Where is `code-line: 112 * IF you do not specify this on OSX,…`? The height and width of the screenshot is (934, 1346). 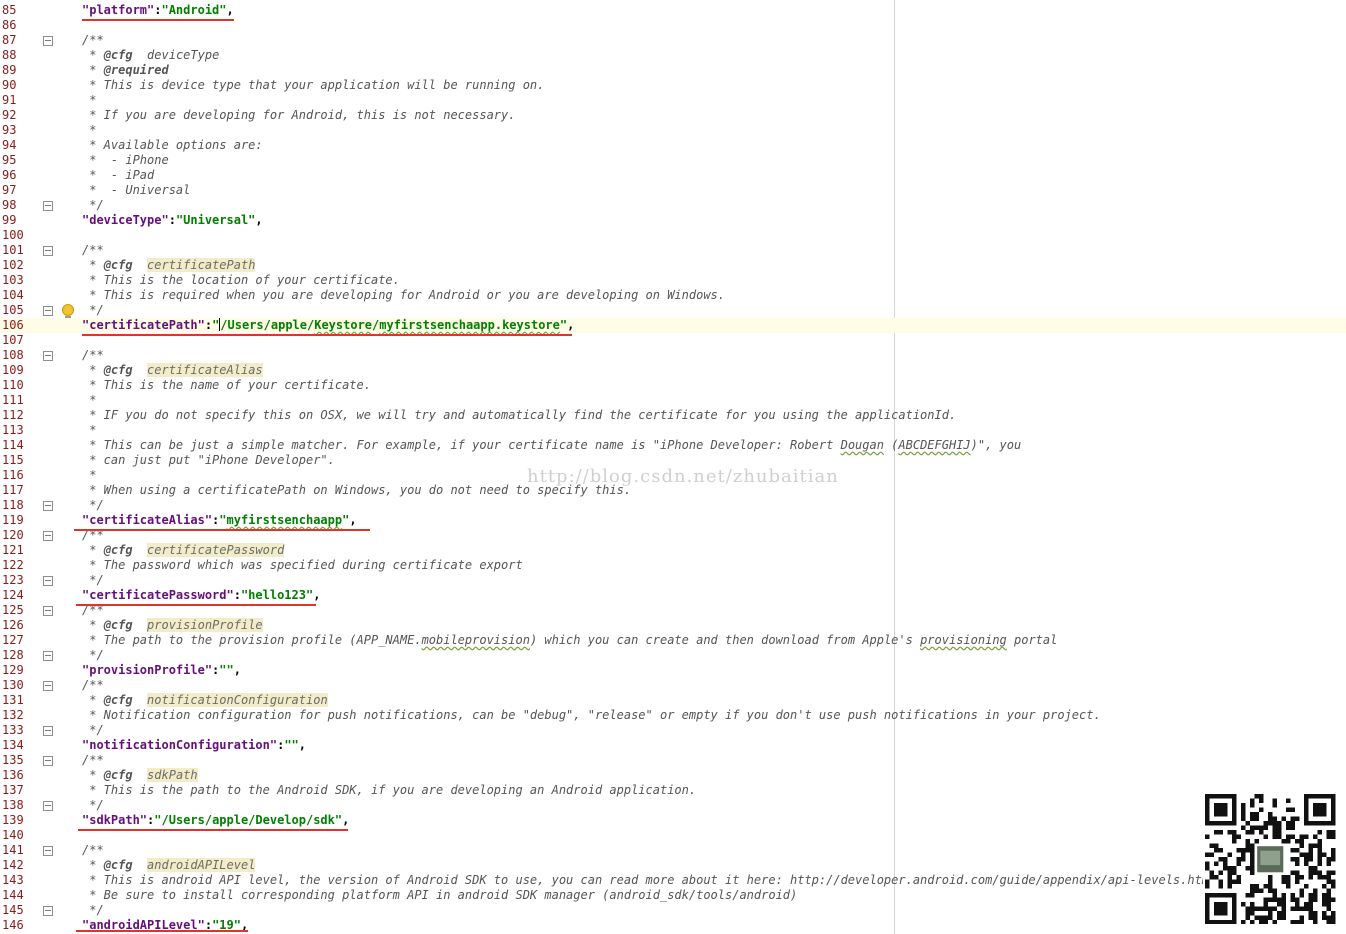 code-line: 112 * IF you do not specify this on OSX,… is located at coordinates (673, 415).